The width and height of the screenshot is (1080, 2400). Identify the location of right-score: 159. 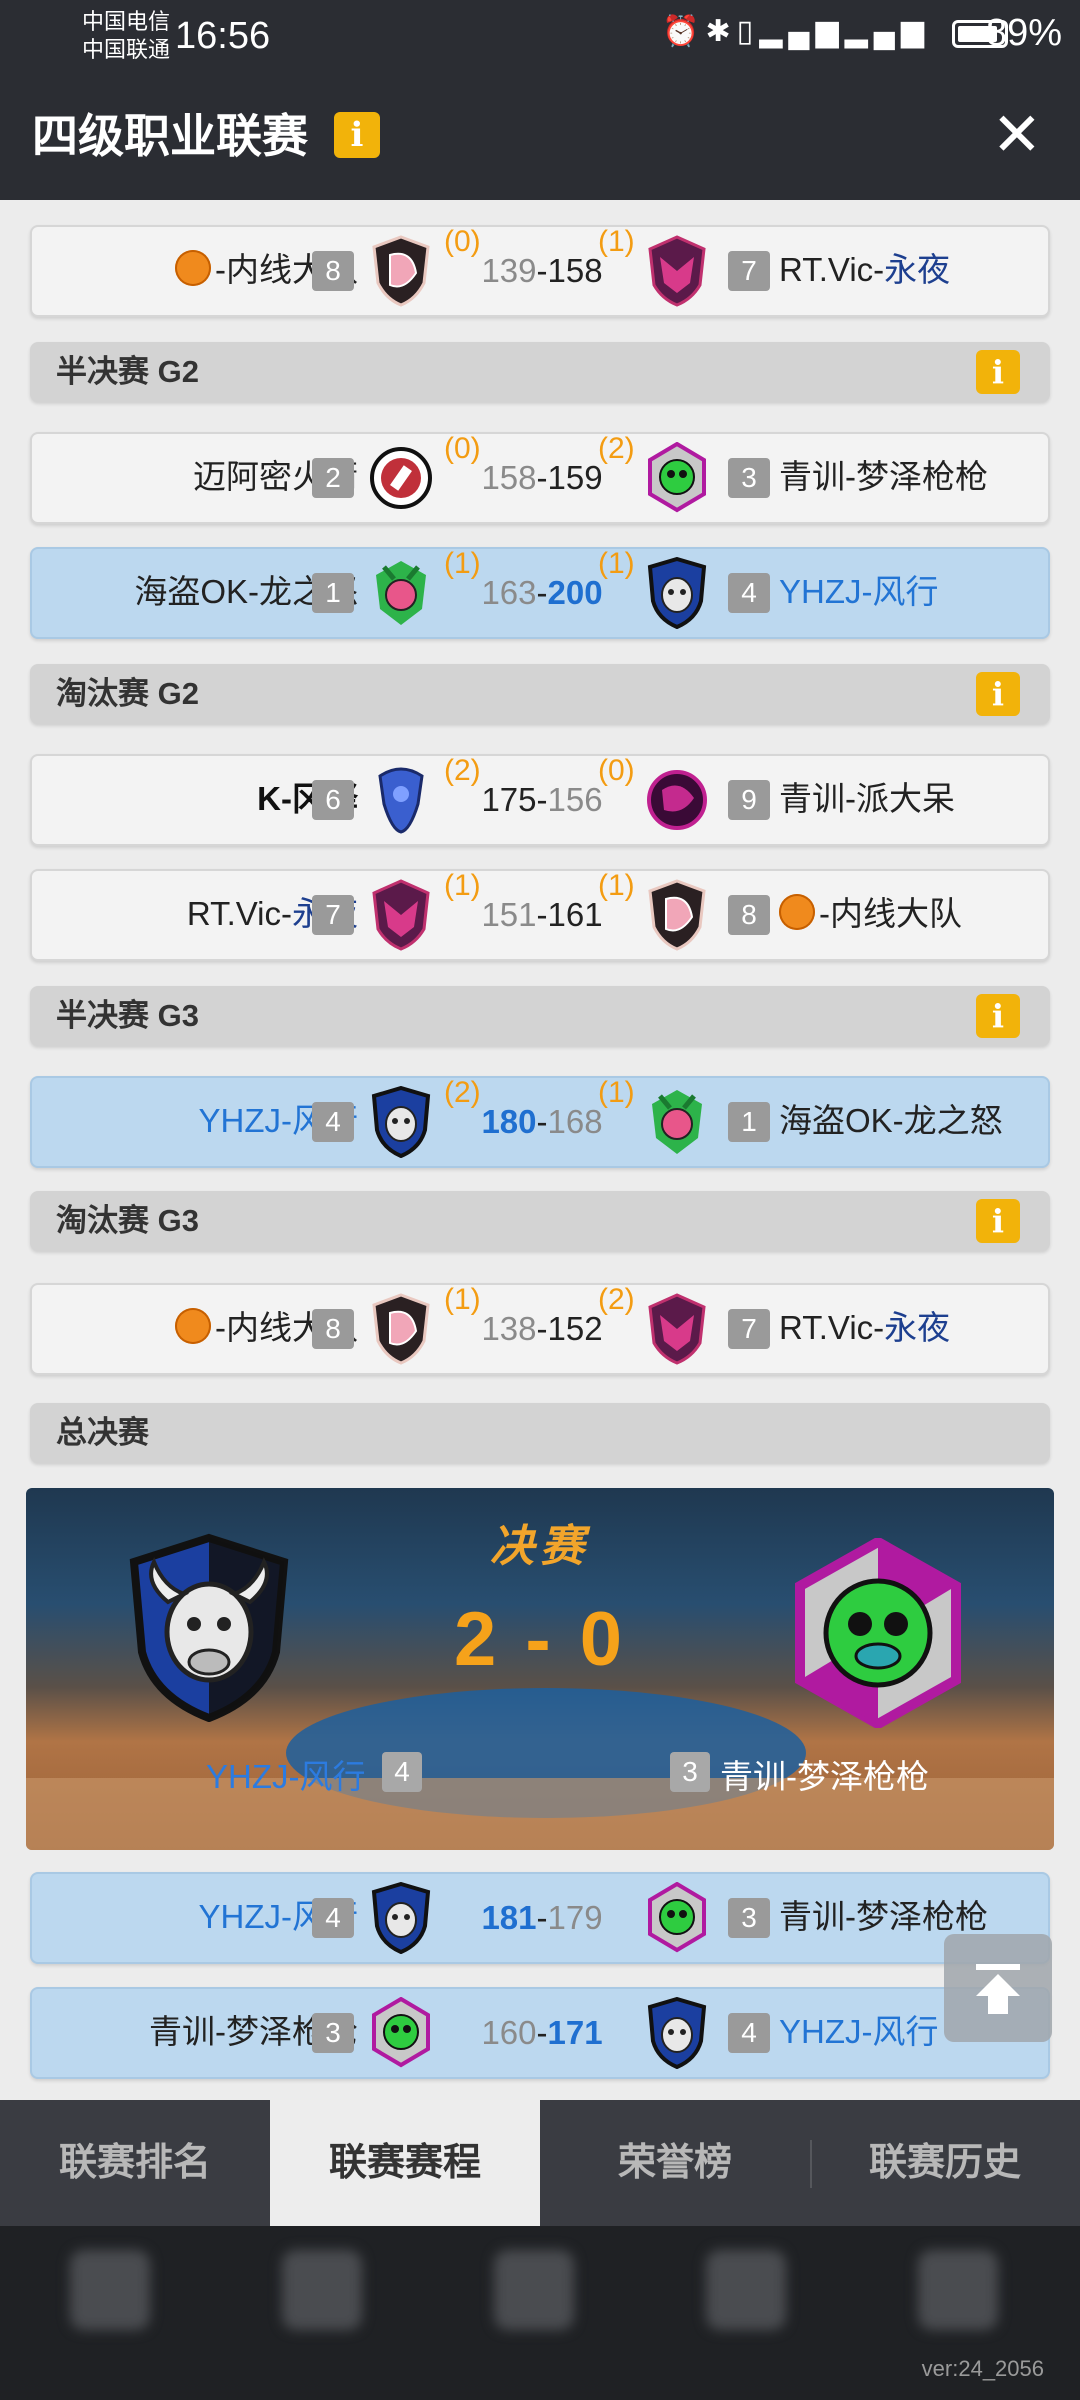
(575, 477).